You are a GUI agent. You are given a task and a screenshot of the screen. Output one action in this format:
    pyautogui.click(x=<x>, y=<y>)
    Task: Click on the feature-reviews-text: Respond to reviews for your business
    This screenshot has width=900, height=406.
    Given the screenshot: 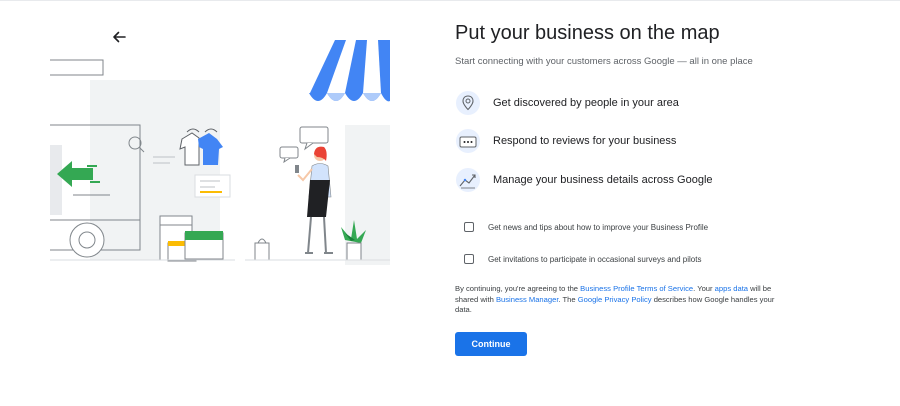 What is the action you would take?
    pyautogui.click(x=585, y=141)
    